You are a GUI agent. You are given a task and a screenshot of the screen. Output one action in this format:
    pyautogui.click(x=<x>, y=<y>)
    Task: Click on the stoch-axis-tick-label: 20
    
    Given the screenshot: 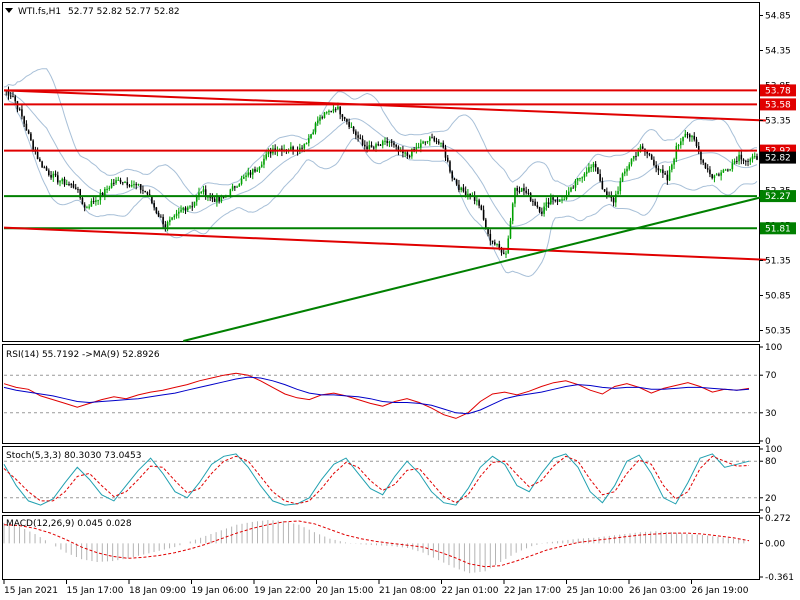 What is the action you would take?
    pyautogui.click(x=771, y=499)
    